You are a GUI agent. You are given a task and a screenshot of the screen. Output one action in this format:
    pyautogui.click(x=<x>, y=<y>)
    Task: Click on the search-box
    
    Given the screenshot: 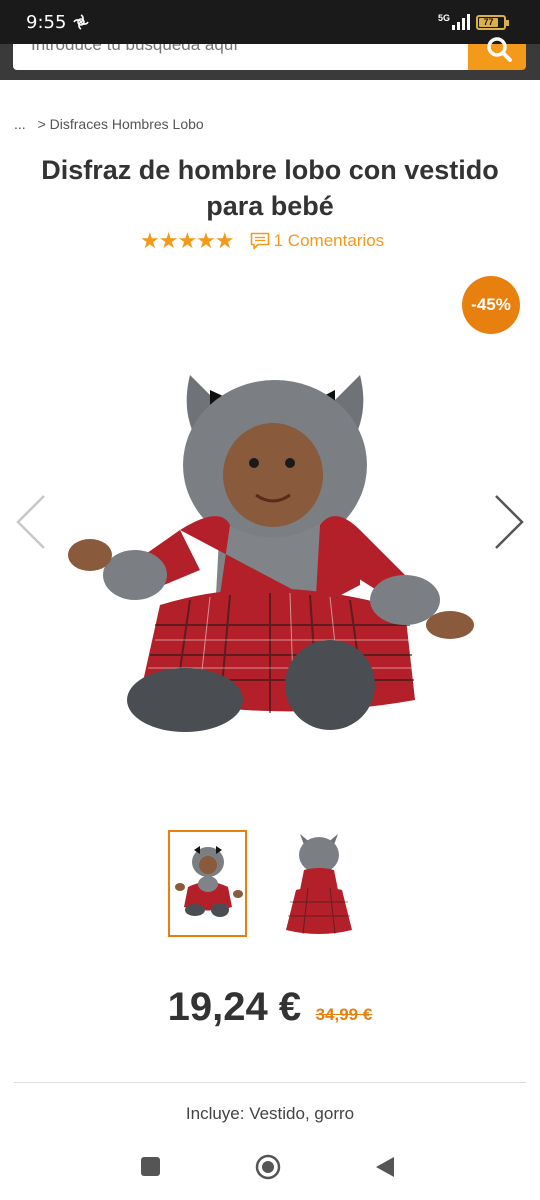 What is the action you would take?
    pyautogui.click(x=241, y=57)
    